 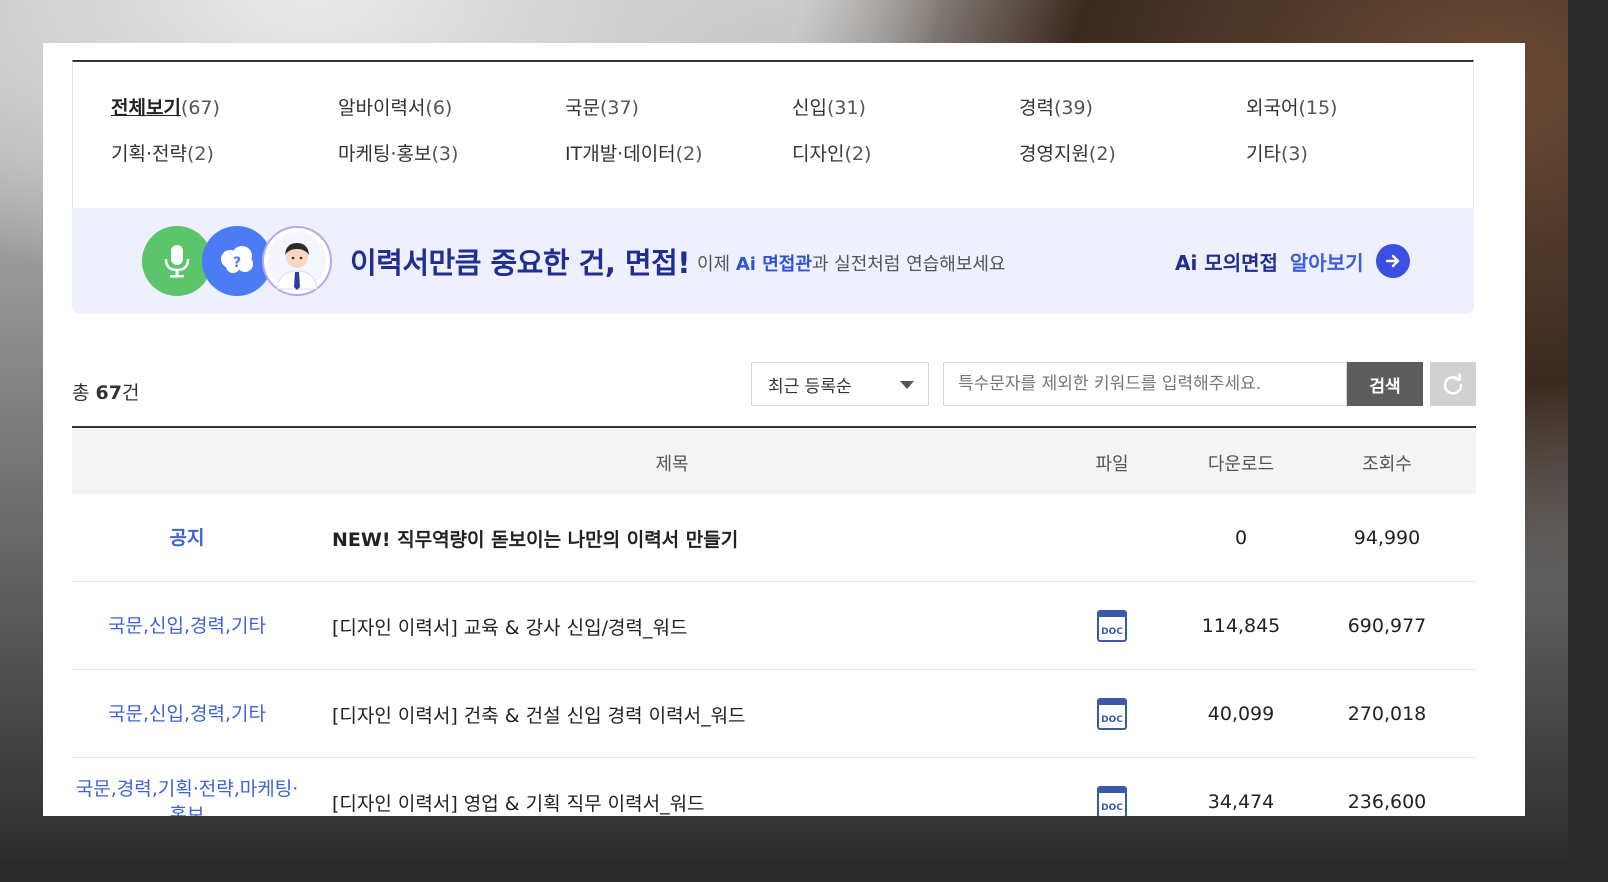 I want to click on sort-select: 최근 등록순, so click(x=840, y=384).